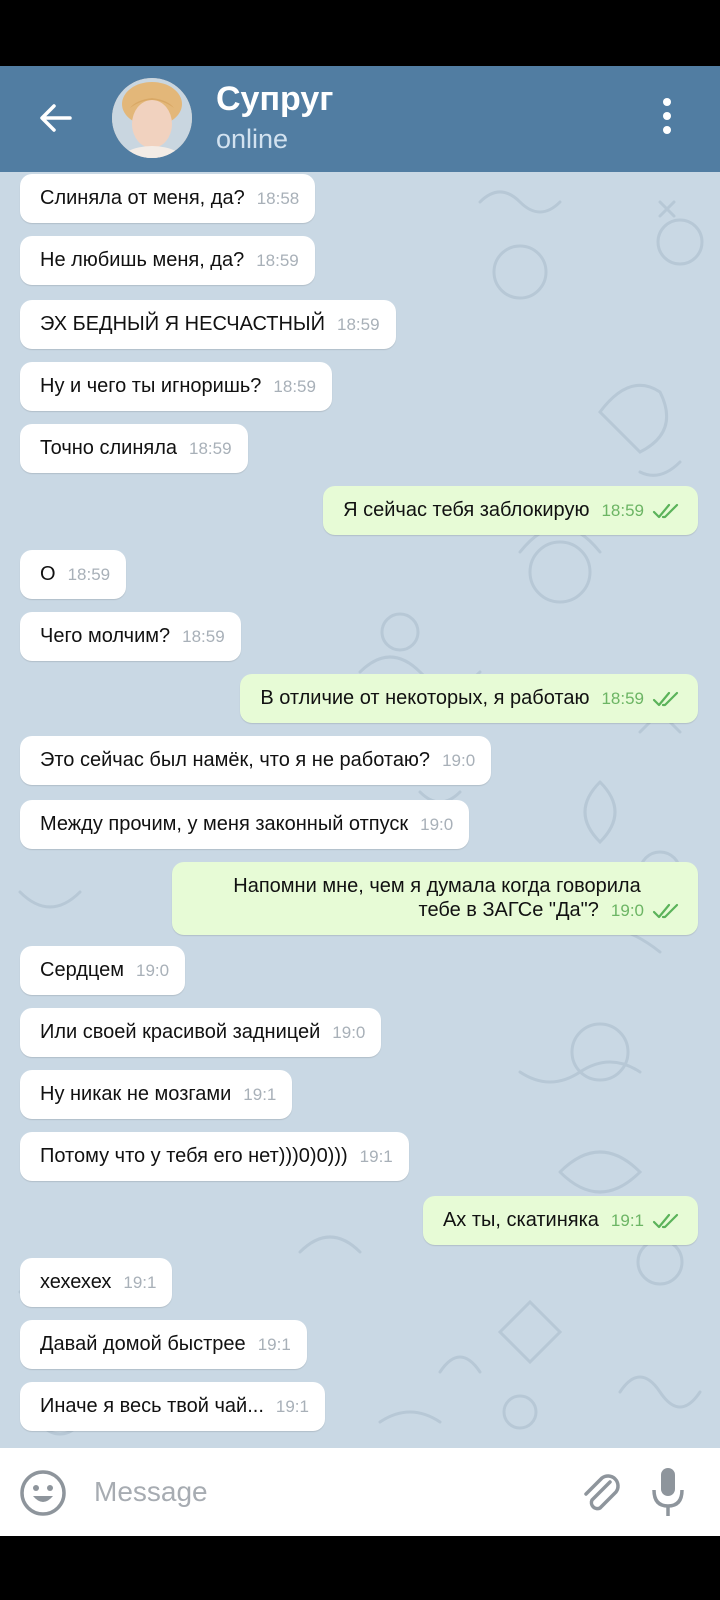  I want to click on microphone-icon, so click(668, 1492).